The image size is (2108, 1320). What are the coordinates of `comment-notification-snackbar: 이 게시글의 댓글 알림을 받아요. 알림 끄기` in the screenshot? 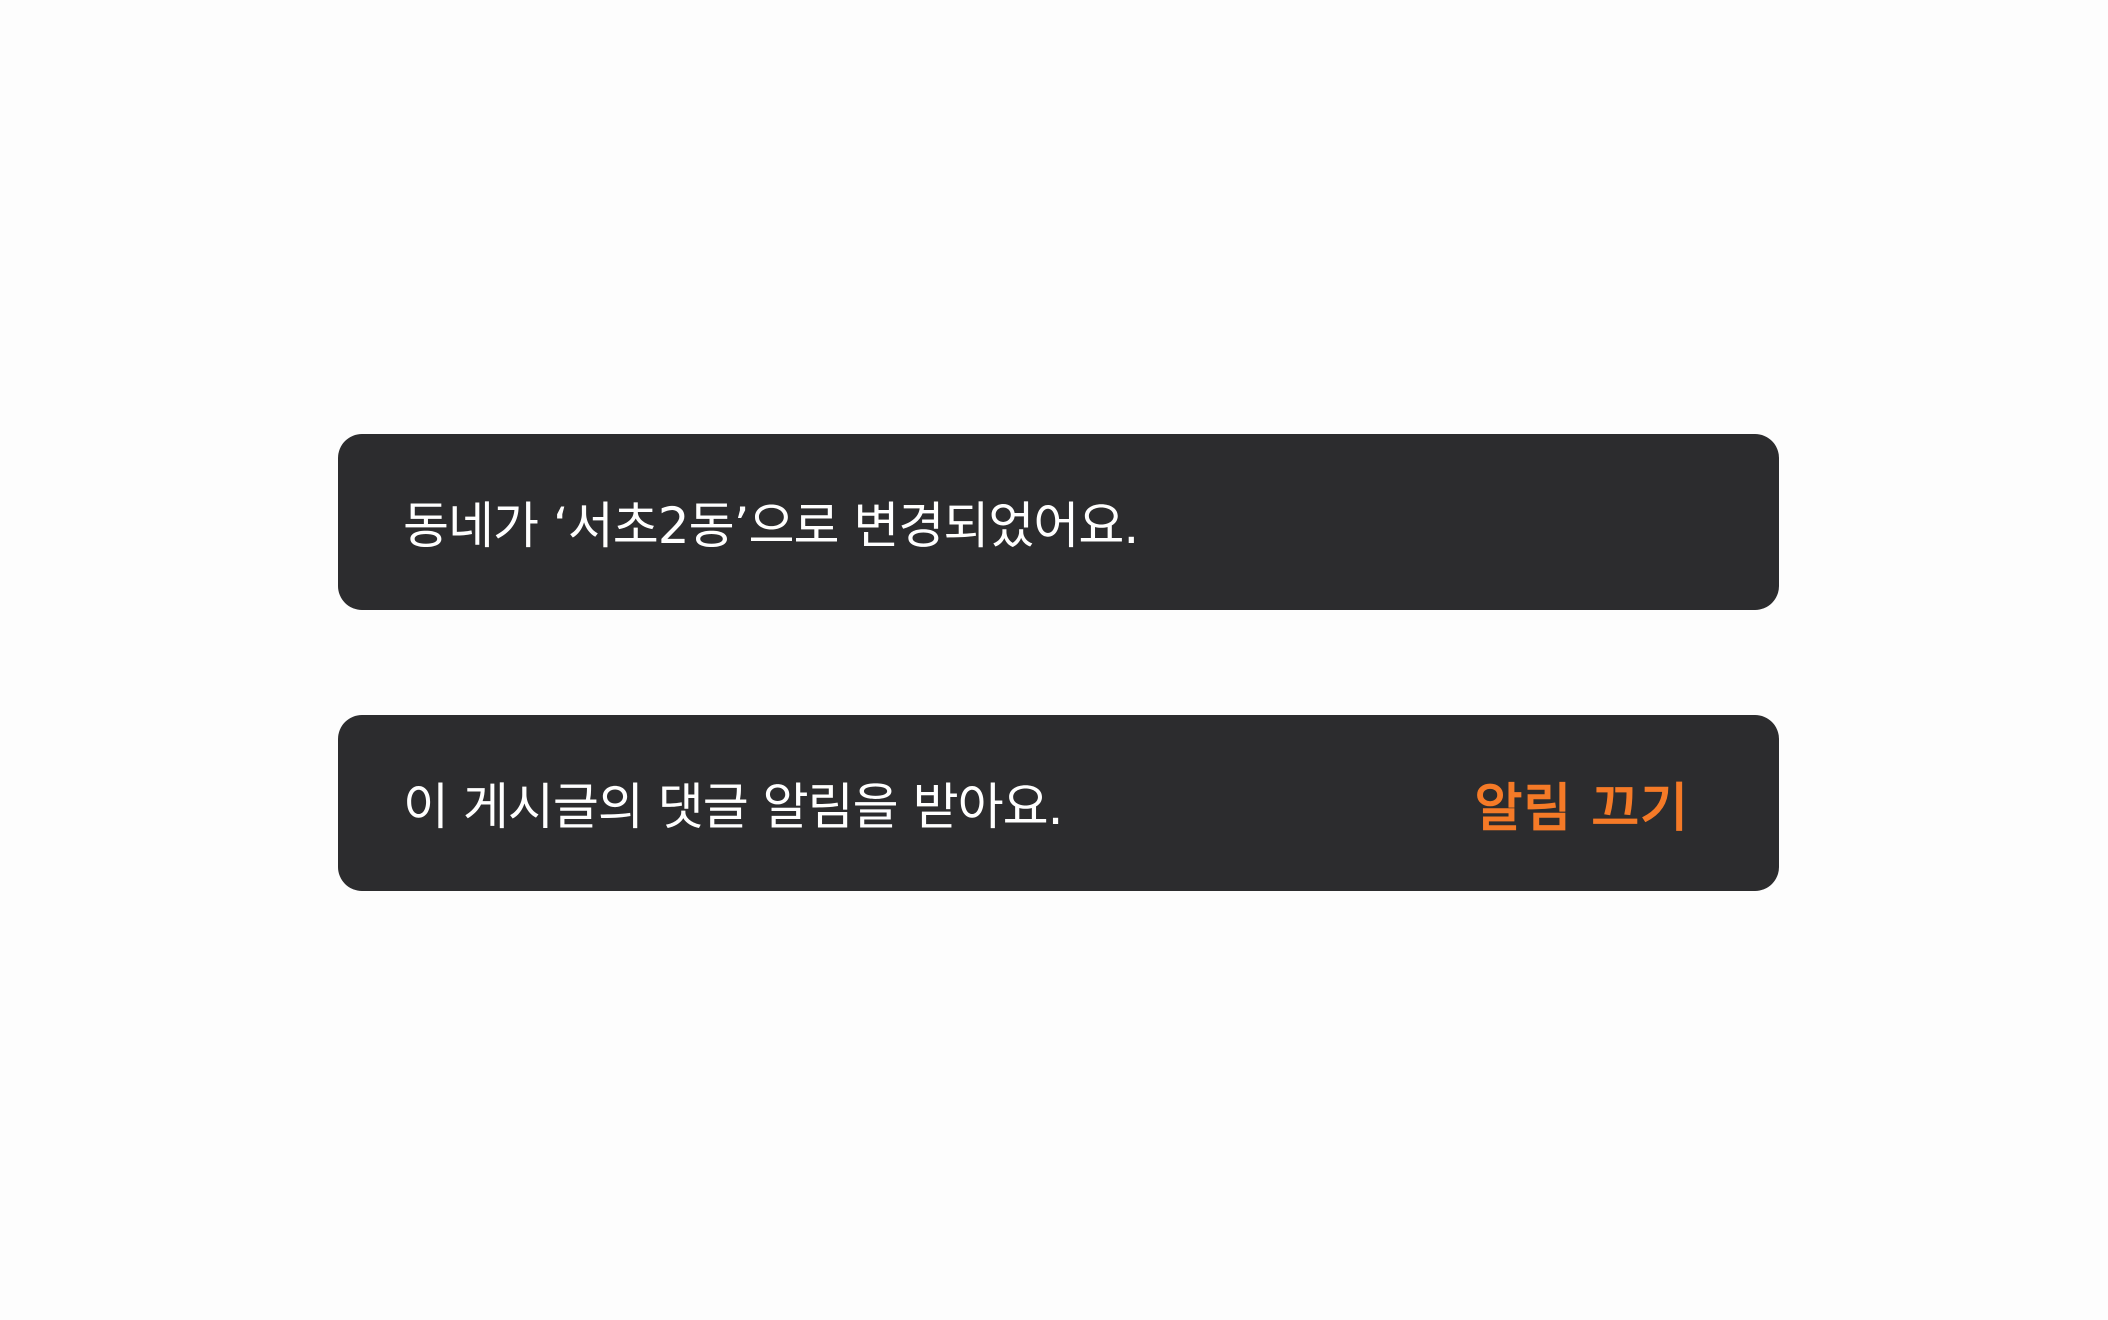 It's located at (1058, 803).